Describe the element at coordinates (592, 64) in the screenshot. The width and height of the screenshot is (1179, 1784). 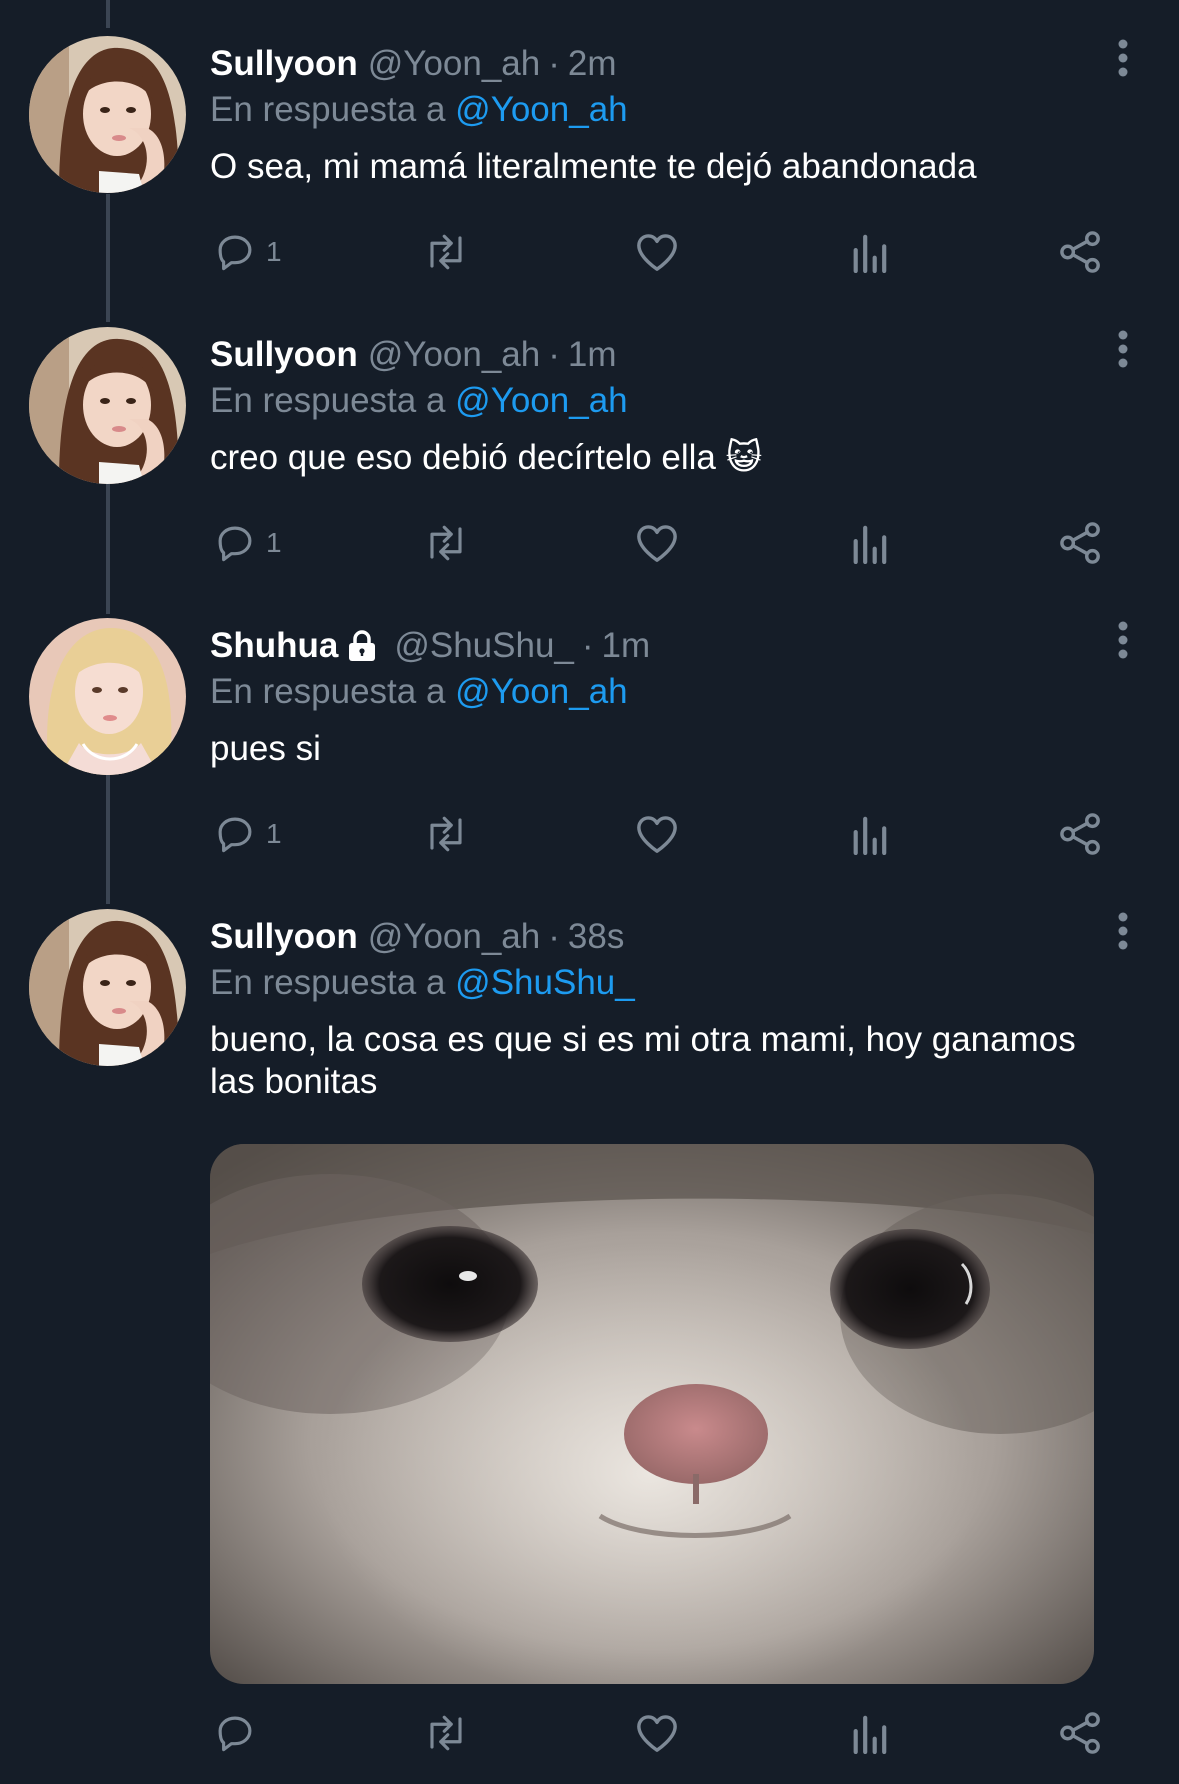
I see `timestamp: 2m` at that location.